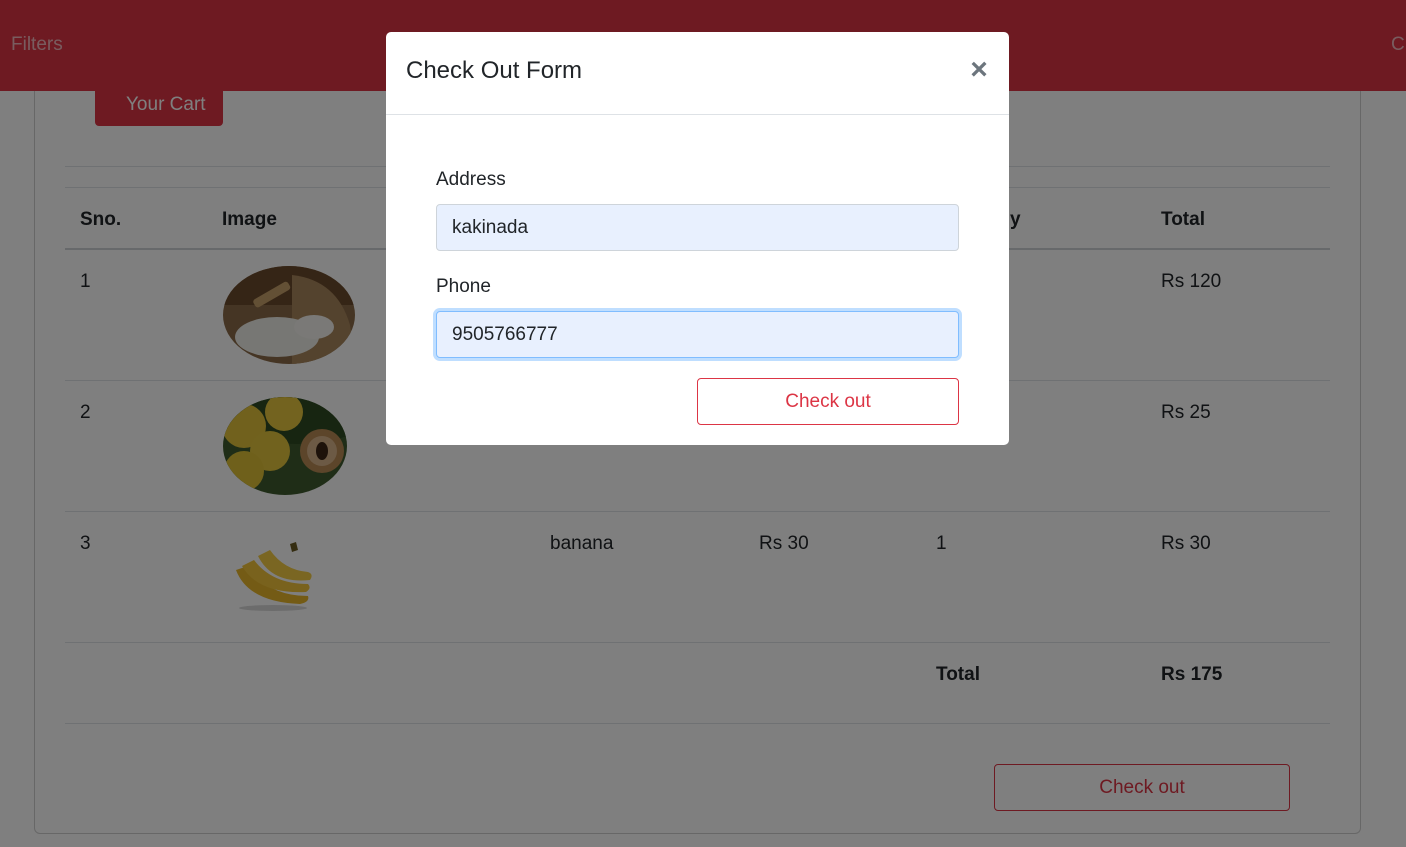  What do you see at coordinates (494, 70) in the screenshot?
I see `modal-title: Check Out Form` at bounding box center [494, 70].